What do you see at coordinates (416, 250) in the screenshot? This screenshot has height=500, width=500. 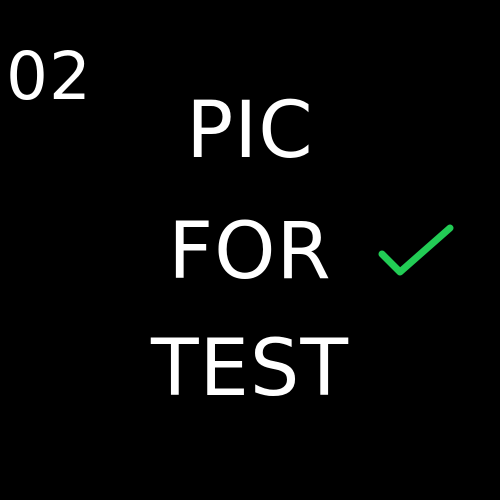 I see `check-icon` at bounding box center [416, 250].